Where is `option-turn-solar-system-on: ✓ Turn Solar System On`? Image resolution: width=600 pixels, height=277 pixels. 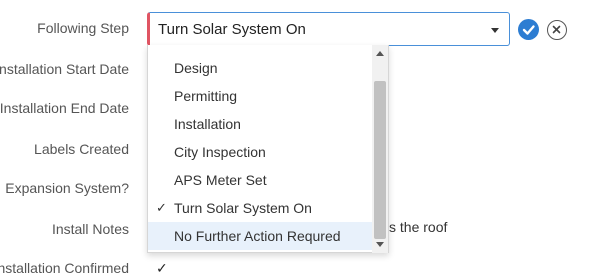 option-turn-solar-system-on: ✓ Turn Solar System On is located at coordinates (261, 208).